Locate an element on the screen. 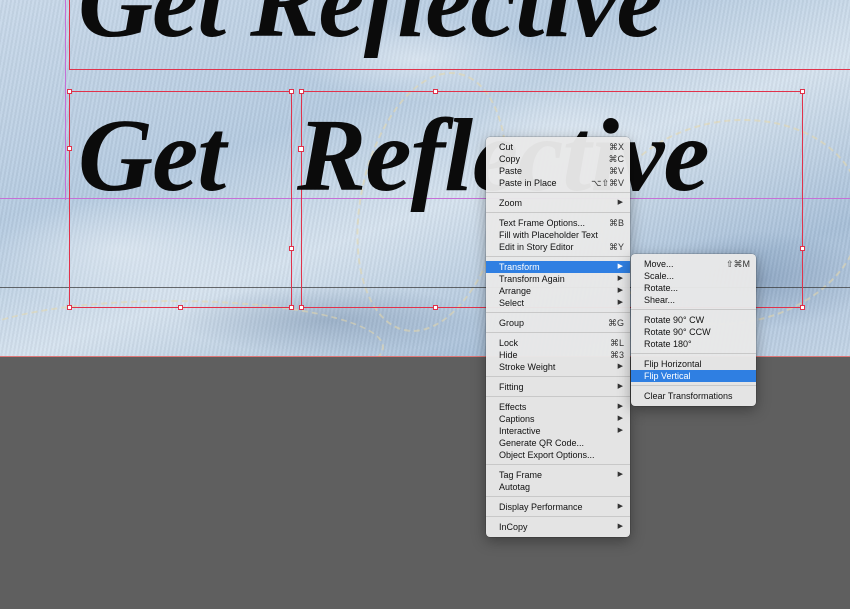  menu-item-label: Autotag is located at coordinates (515, 487).